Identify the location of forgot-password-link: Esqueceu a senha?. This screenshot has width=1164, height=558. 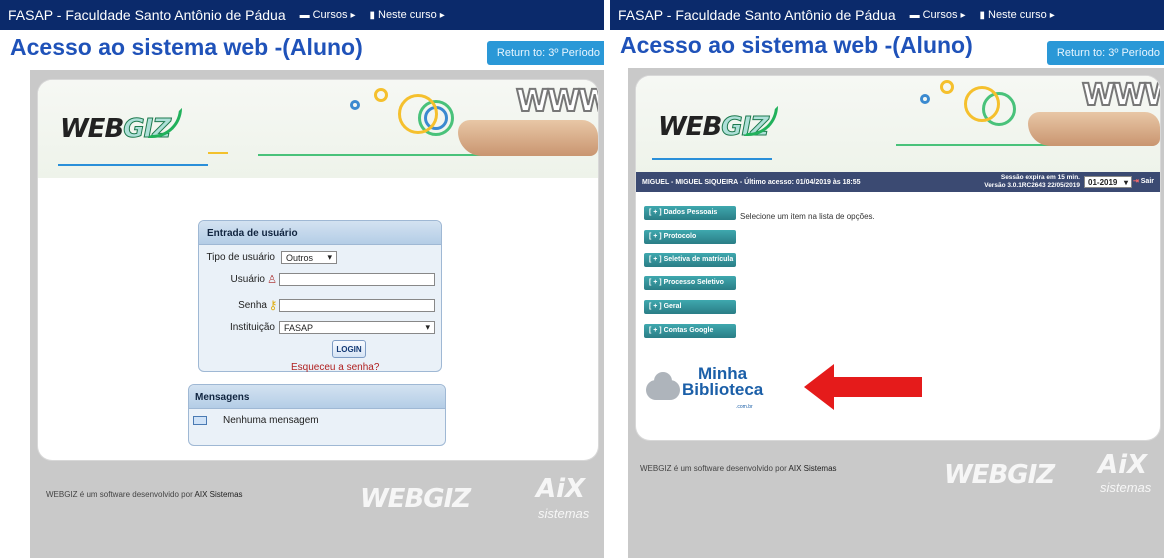
(335, 367).